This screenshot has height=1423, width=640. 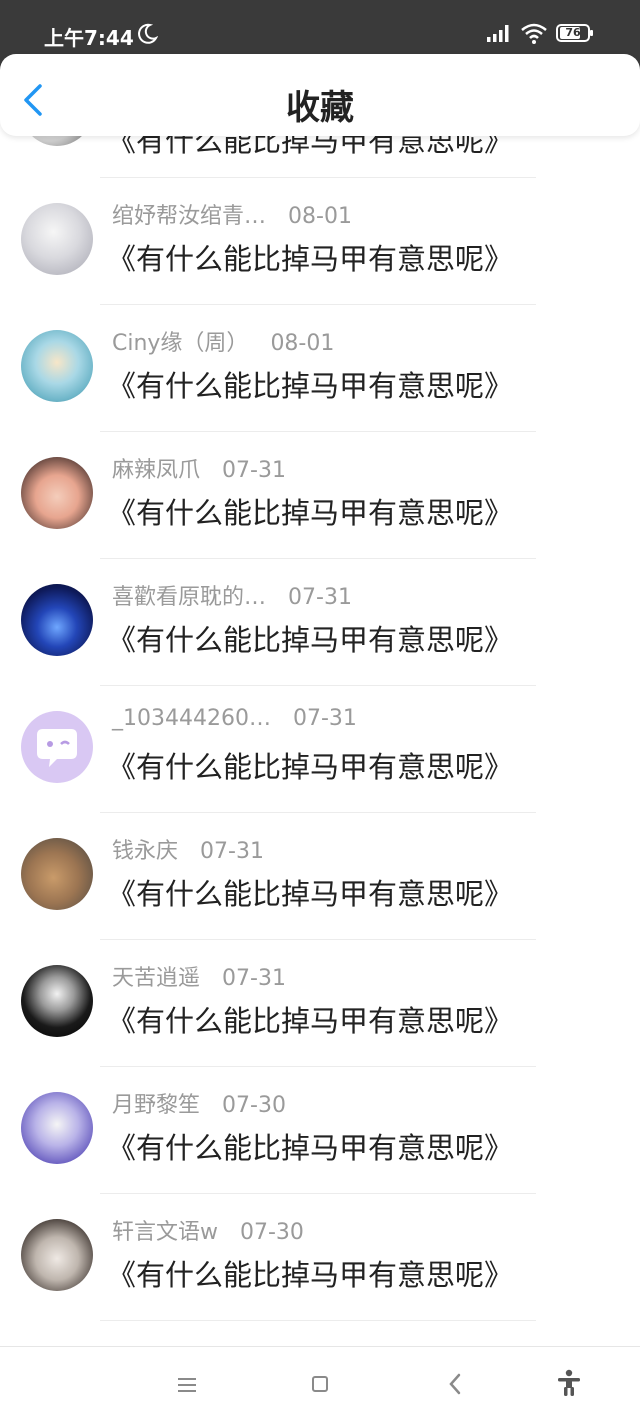 I want to click on item-meta: 喜歡看原耽的… 07-31, so click(x=232, y=595).